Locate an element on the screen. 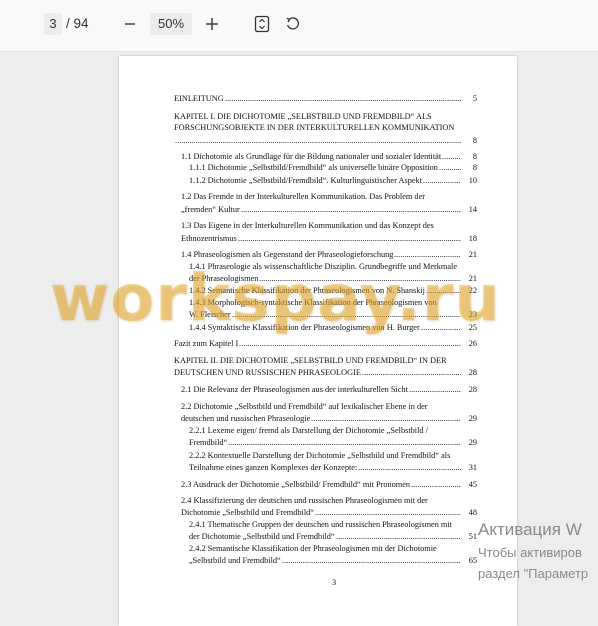 This screenshot has width=598, height=626. zoom-in-button is located at coordinates (212, 24).